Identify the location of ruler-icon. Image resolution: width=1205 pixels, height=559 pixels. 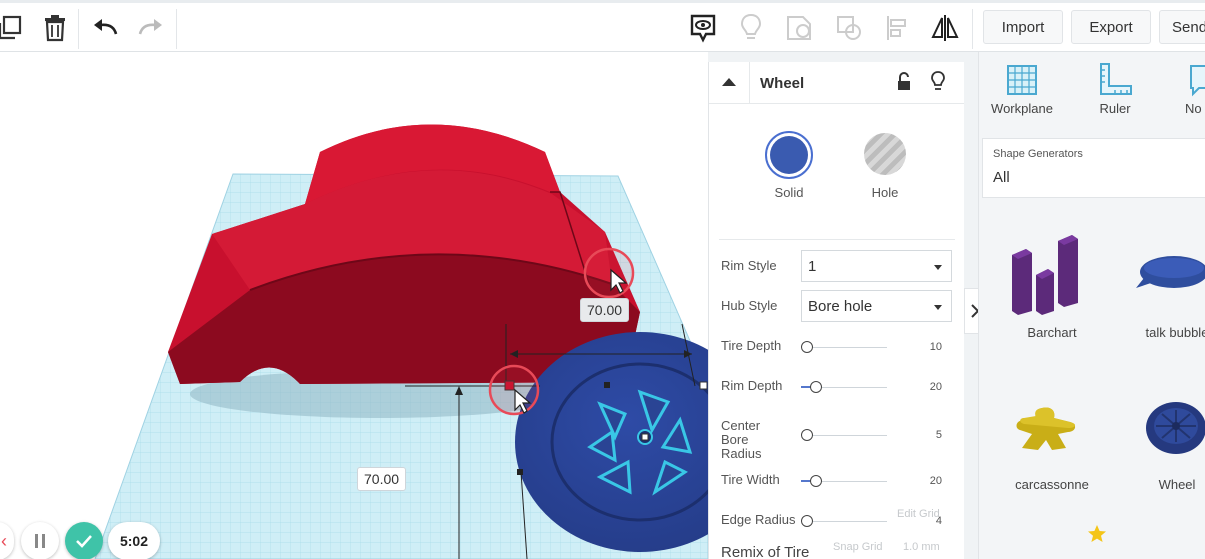
(1116, 79).